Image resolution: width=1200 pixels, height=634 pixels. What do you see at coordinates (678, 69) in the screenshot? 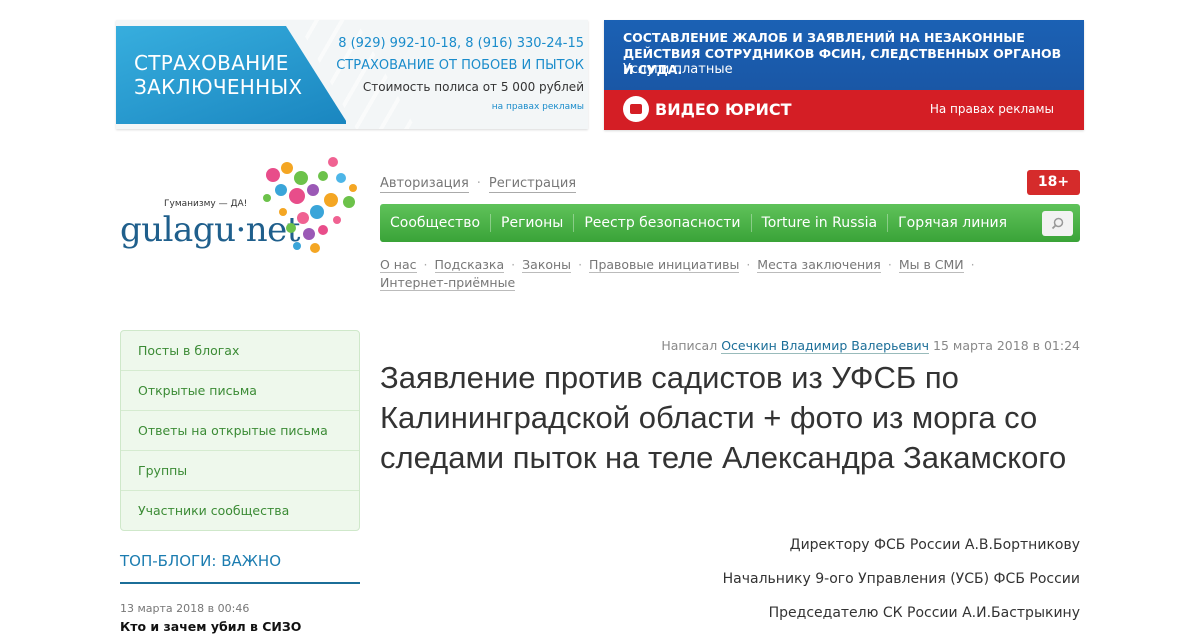
I see `ad-lawyer-subtitle: Услуги платные` at bounding box center [678, 69].